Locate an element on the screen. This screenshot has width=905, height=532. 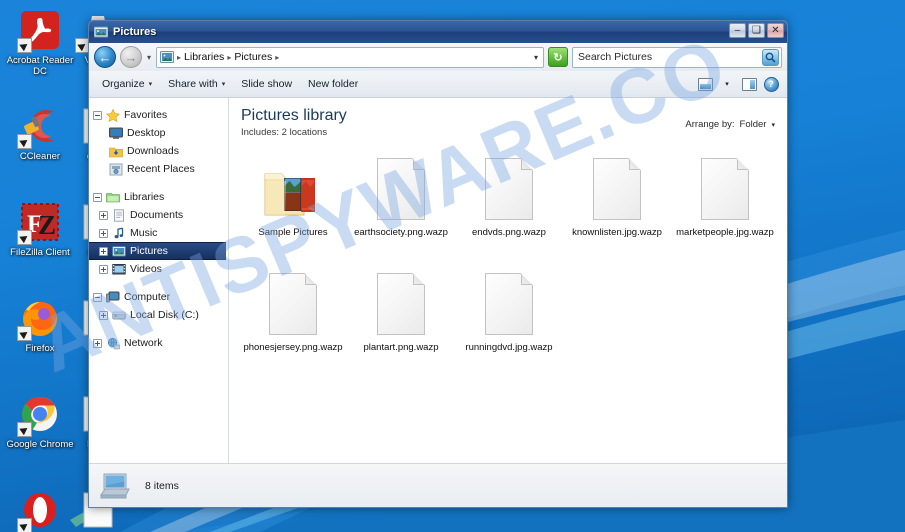
change-view-button is located at coordinates (705, 84).